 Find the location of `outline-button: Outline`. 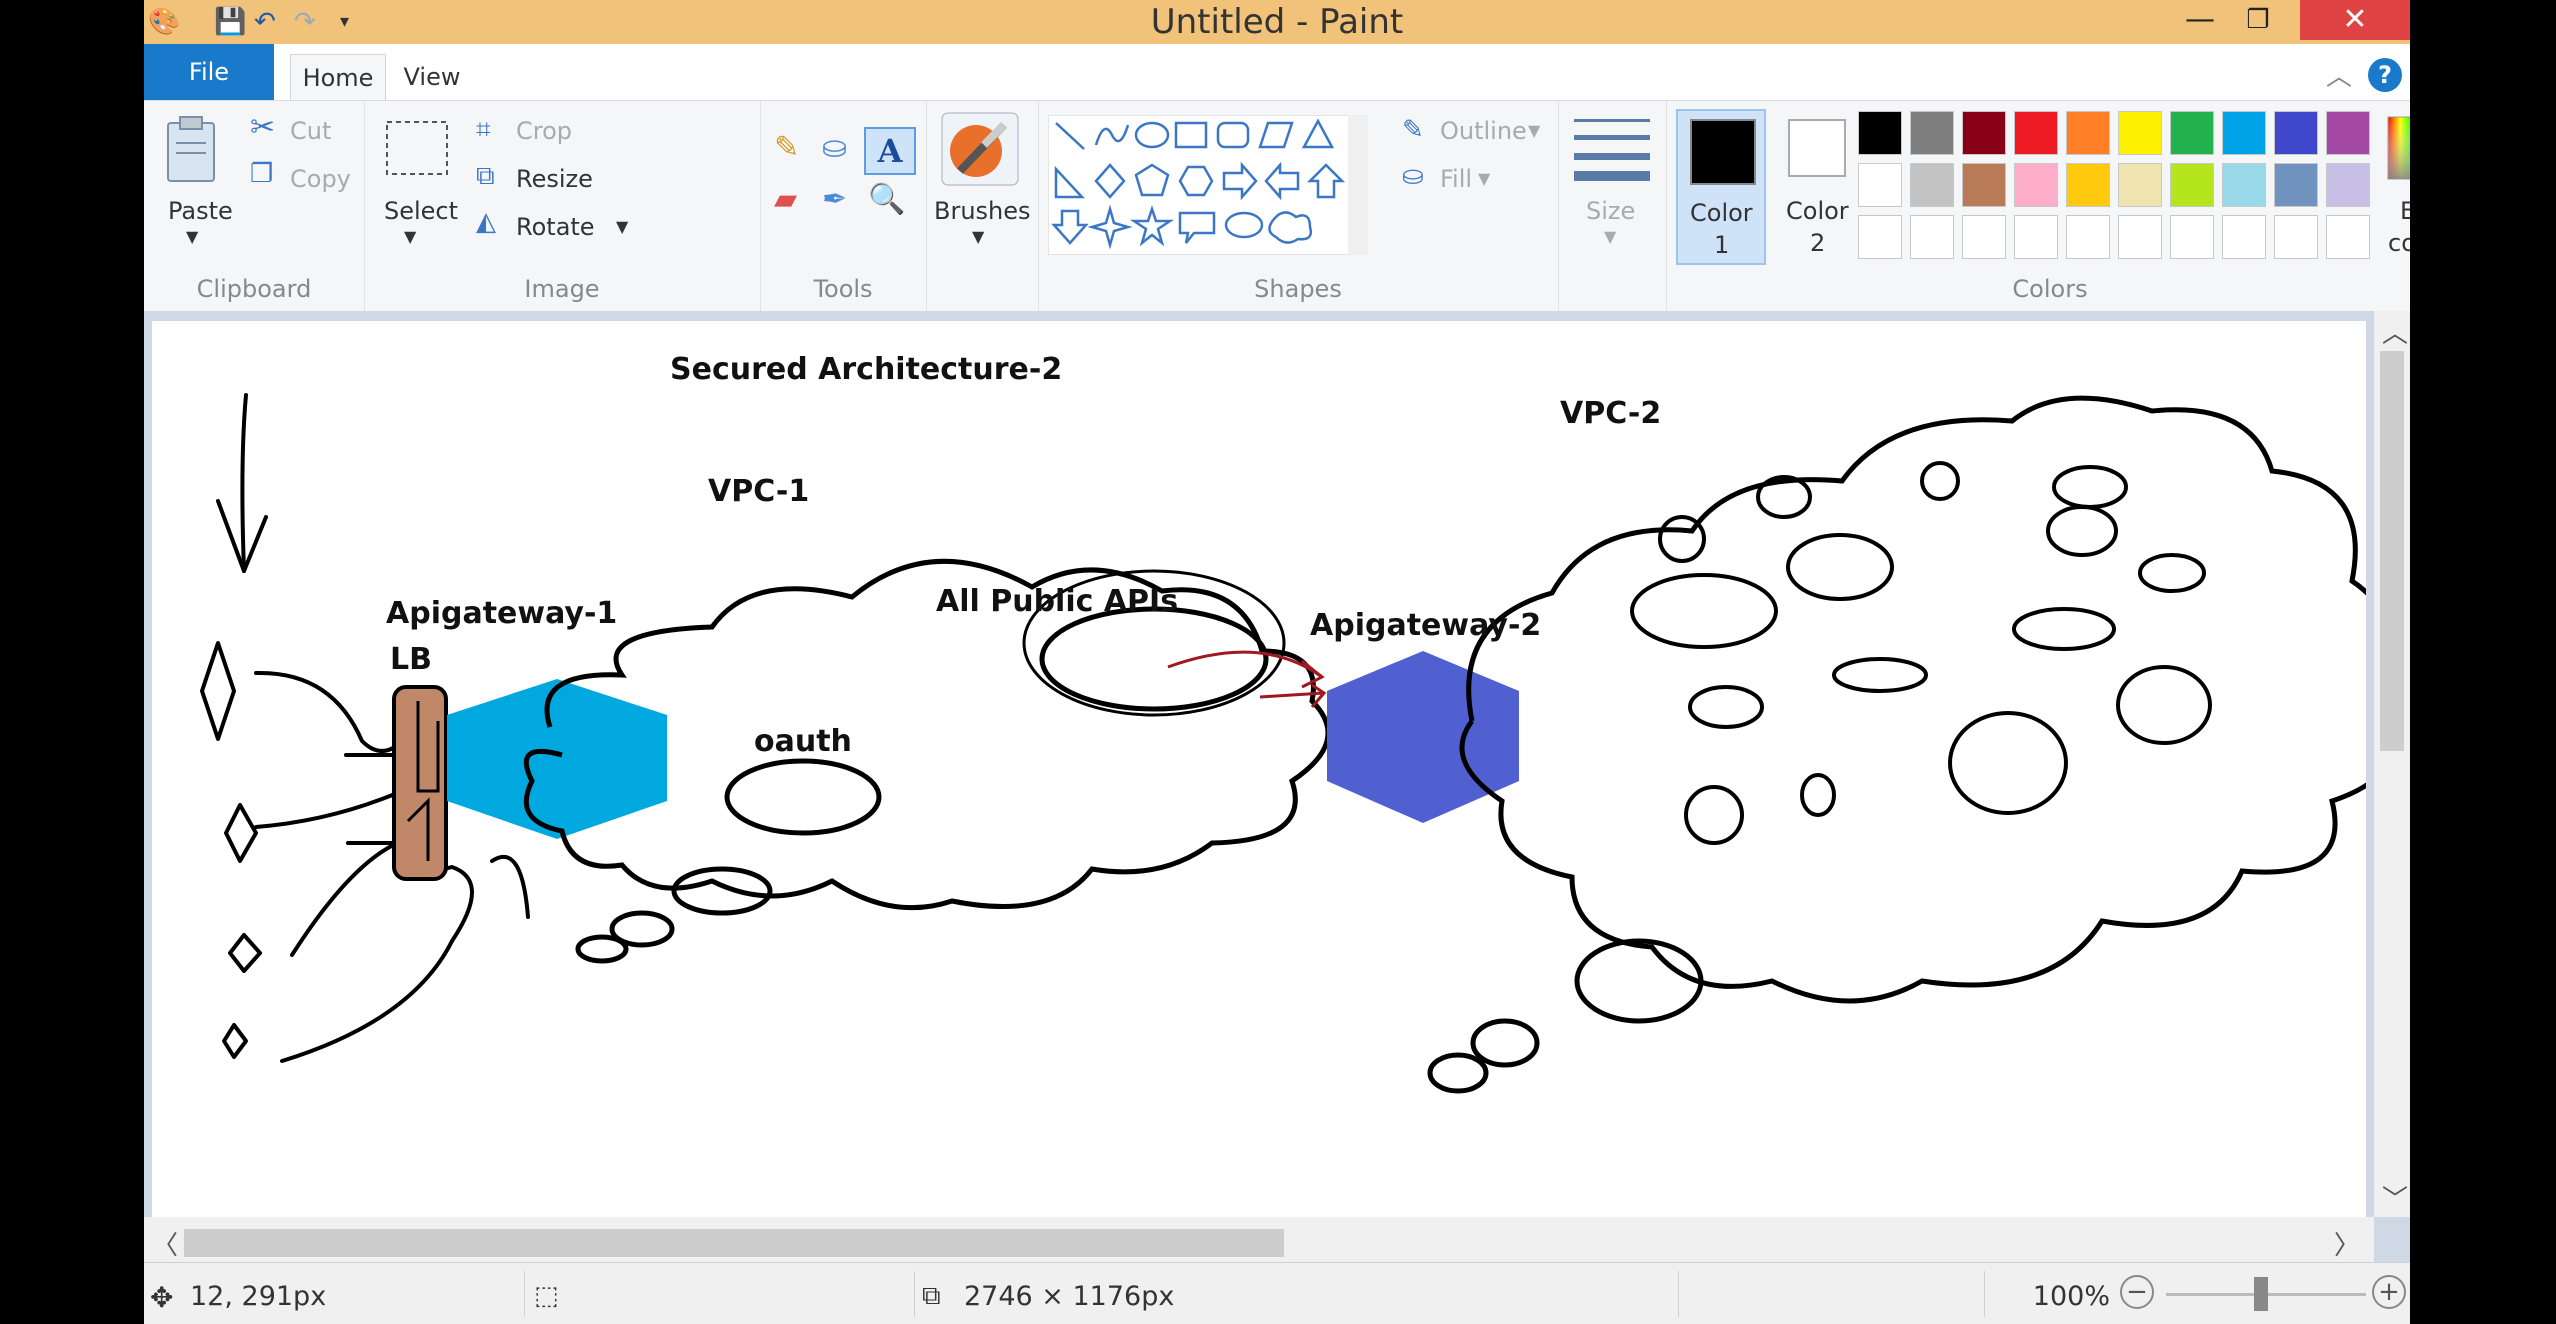

outline-button: Outline is located at coordinates (1483, 131).